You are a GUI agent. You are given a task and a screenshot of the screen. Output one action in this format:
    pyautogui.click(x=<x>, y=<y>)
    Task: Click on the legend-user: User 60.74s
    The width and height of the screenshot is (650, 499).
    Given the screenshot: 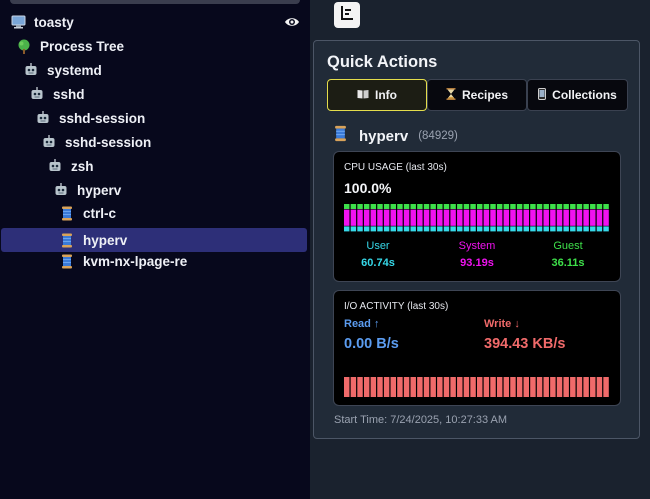 What is the action you would take?
    pyautogui.click(x=378, y=254)
    